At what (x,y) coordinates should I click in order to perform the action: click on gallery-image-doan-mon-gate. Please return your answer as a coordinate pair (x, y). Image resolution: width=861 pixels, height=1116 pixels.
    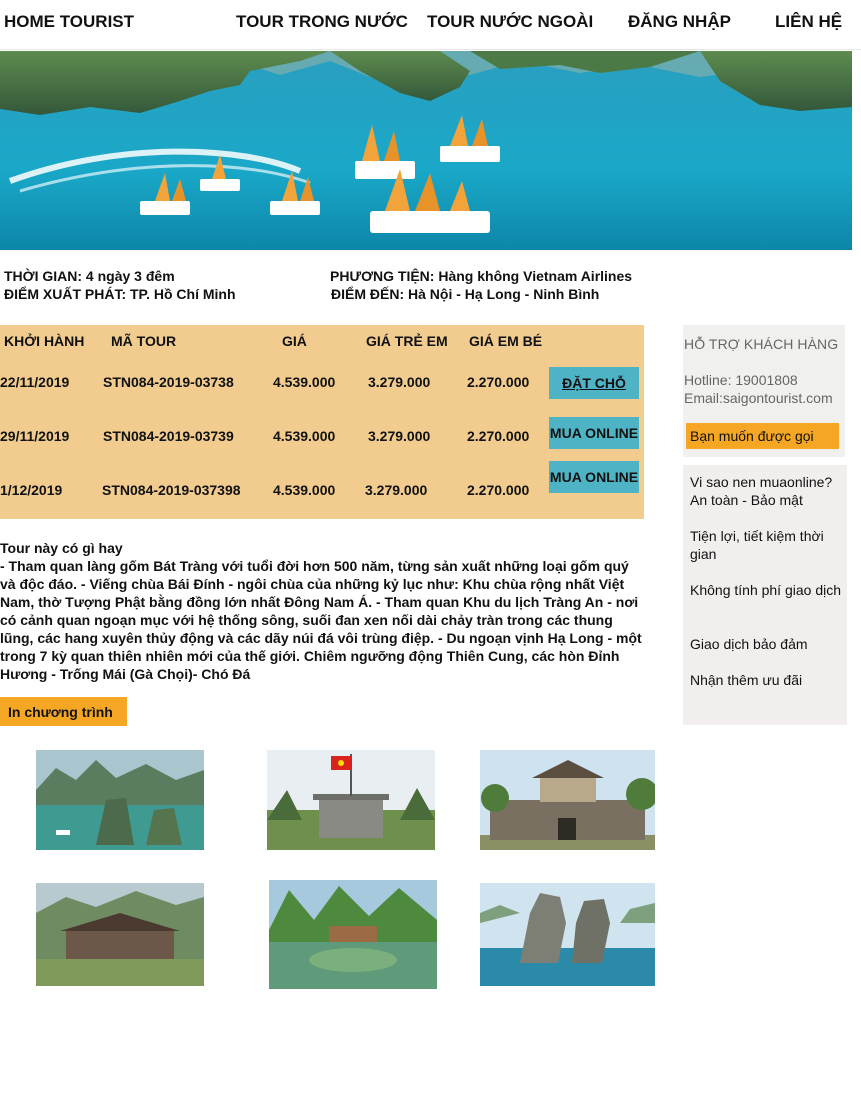
    Looking at the image, I should click on (567, 800).